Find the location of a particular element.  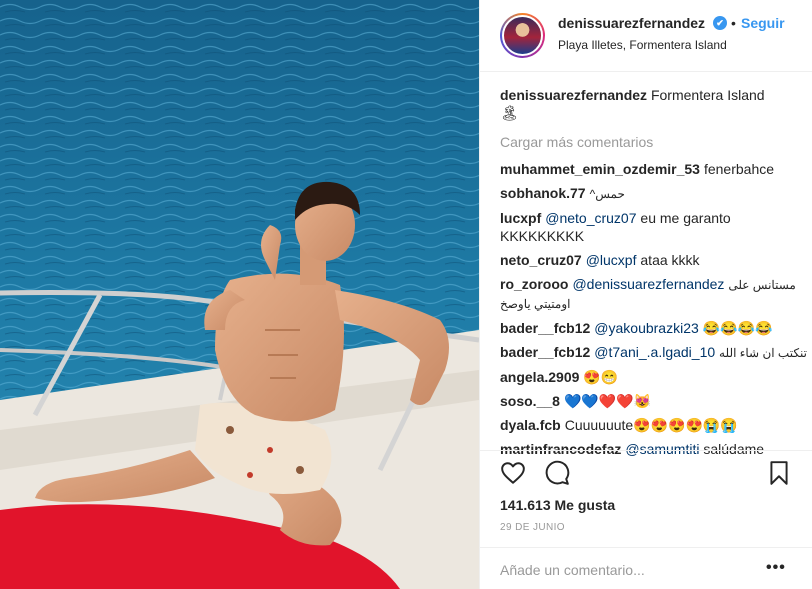

post-actions is located at coordinates (650, 475).